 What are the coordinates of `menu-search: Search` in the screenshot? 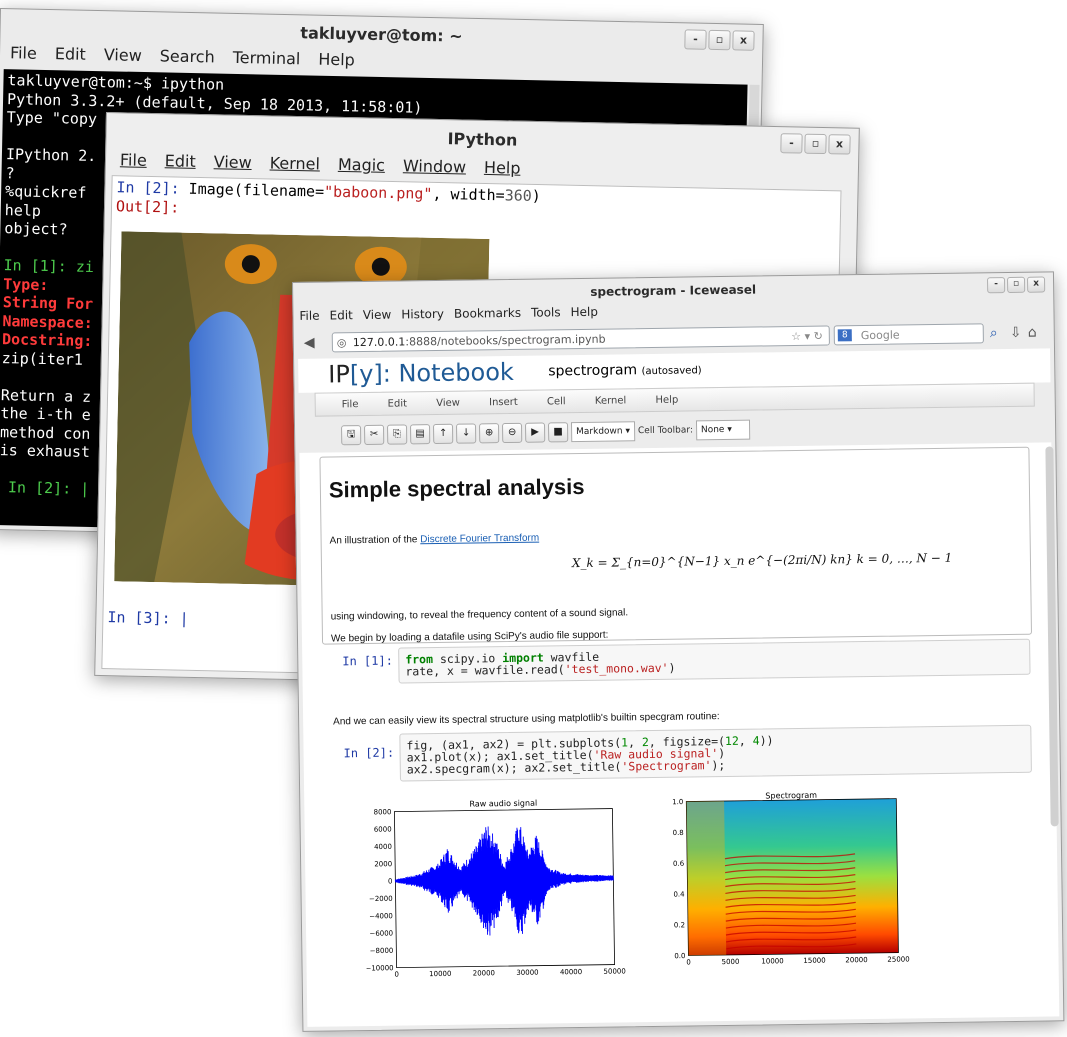 It's located at (187, 56).